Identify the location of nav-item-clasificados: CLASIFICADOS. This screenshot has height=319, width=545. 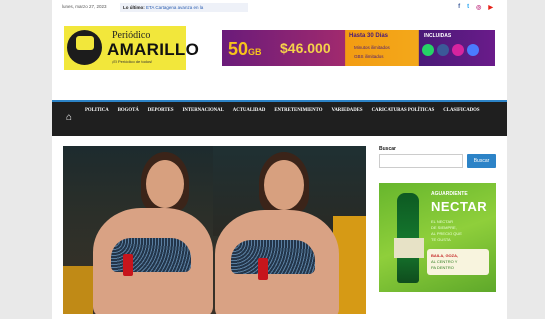
(461, 110).